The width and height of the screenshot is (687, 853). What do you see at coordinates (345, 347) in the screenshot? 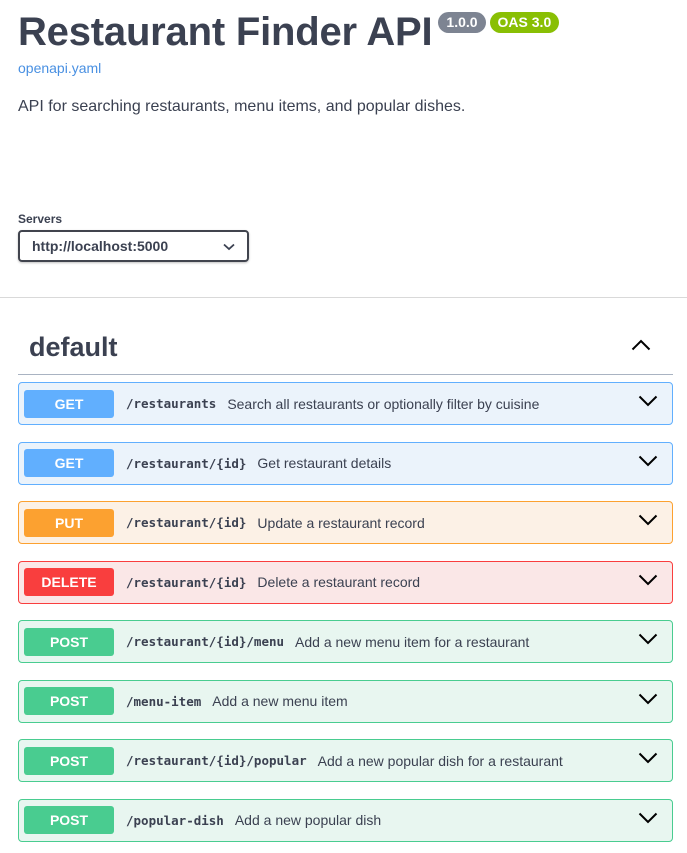
I see `section-header: default` at bounding box center [345, 347].